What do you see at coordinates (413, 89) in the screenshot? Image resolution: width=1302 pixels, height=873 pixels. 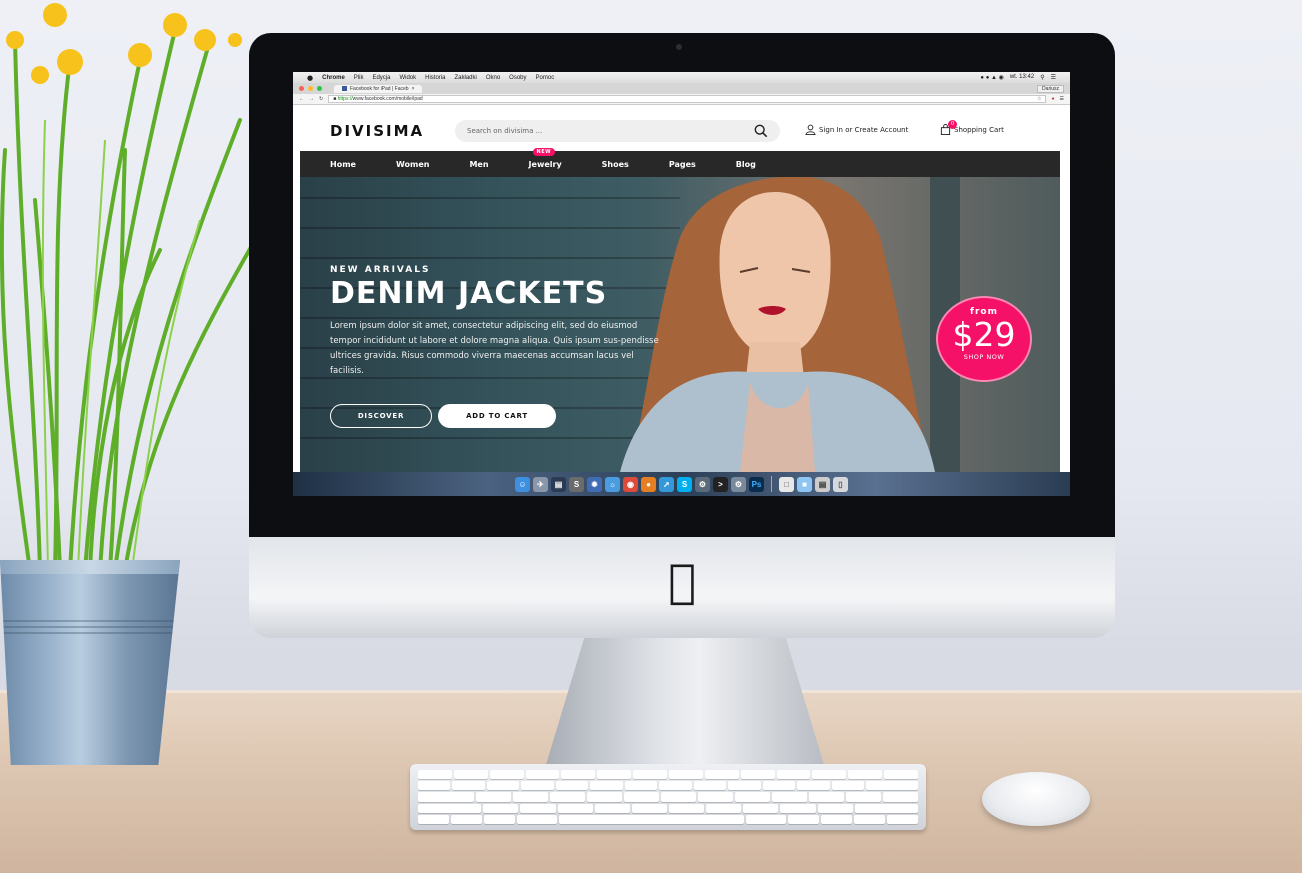 I see `close-tab-icon: ×` at bounding box center [413, 89].